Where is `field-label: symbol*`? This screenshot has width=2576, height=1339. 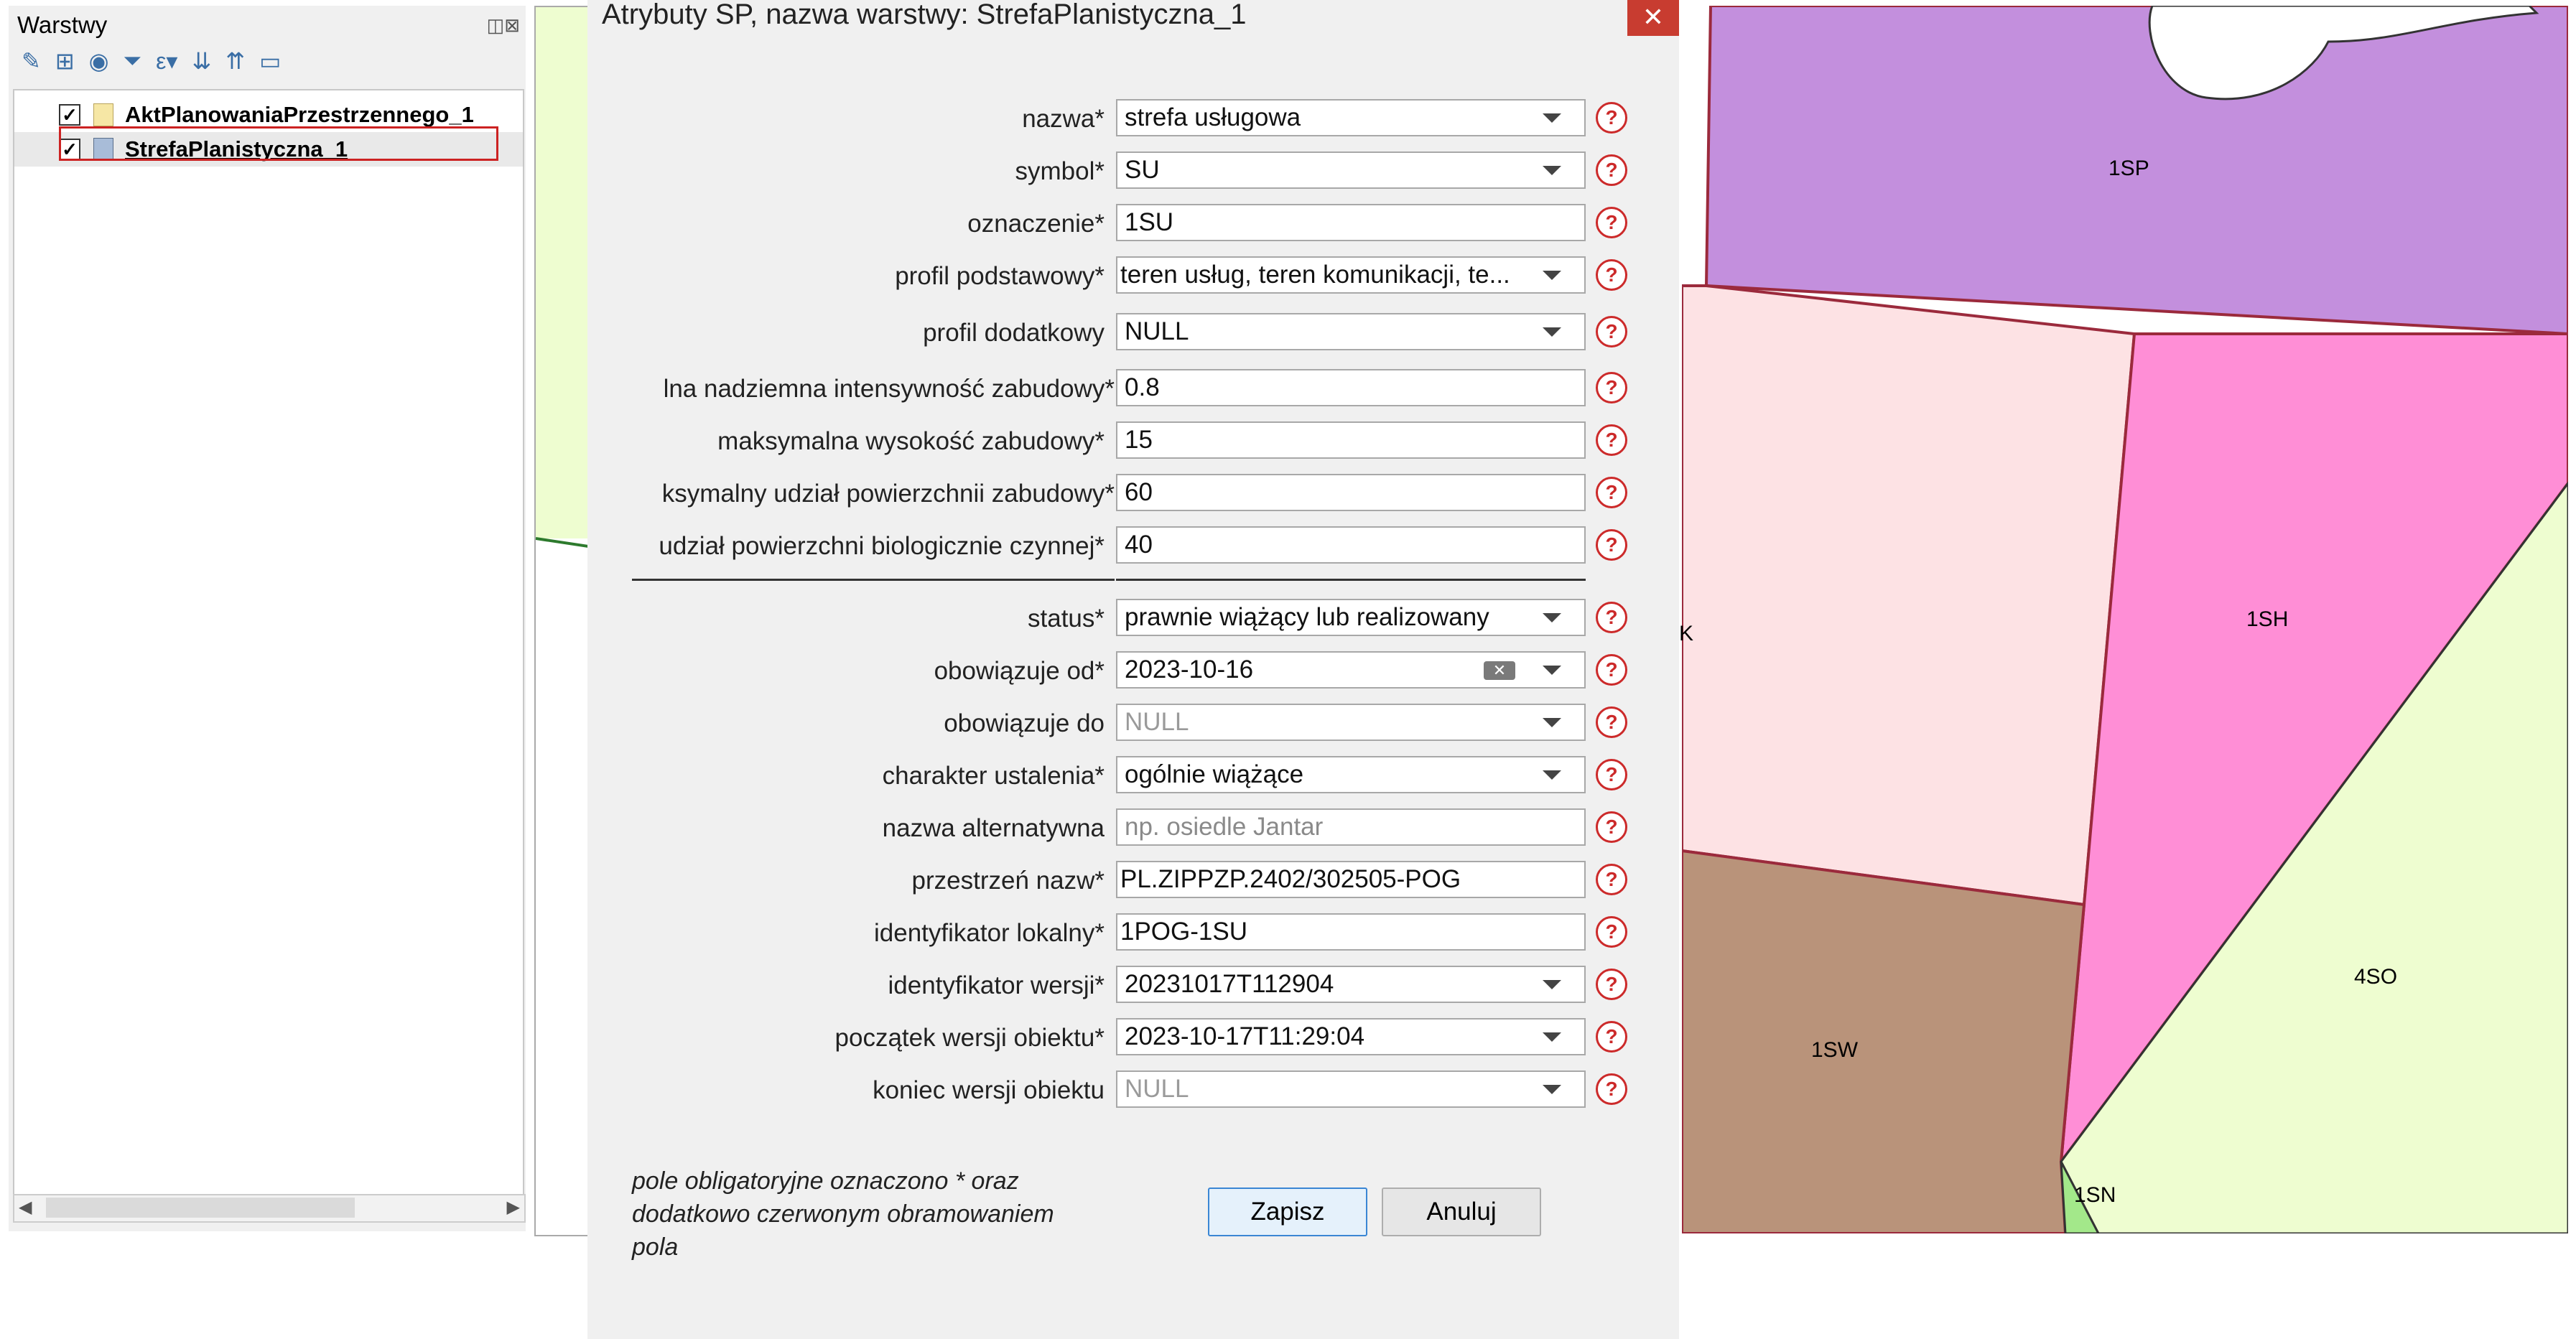 field-label: symbol* is located at coordinates (1060, 171).